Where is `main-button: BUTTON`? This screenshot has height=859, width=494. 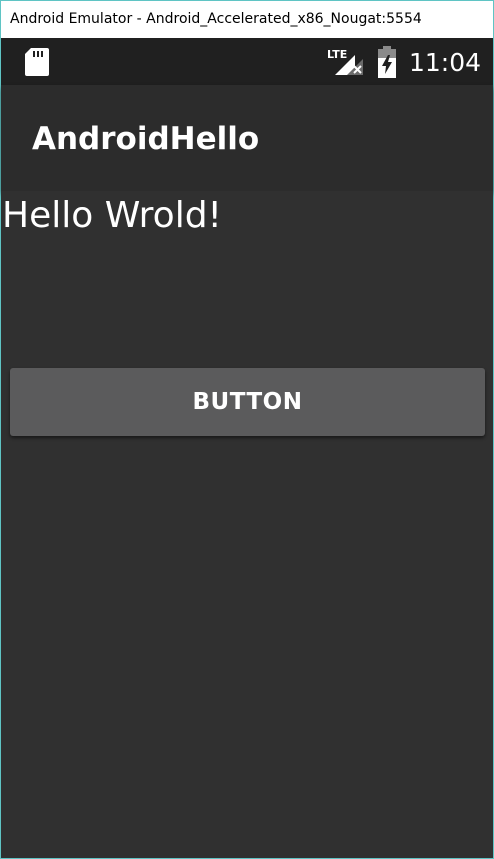
main-button: BUTTON is located at coordinates (247, 402).